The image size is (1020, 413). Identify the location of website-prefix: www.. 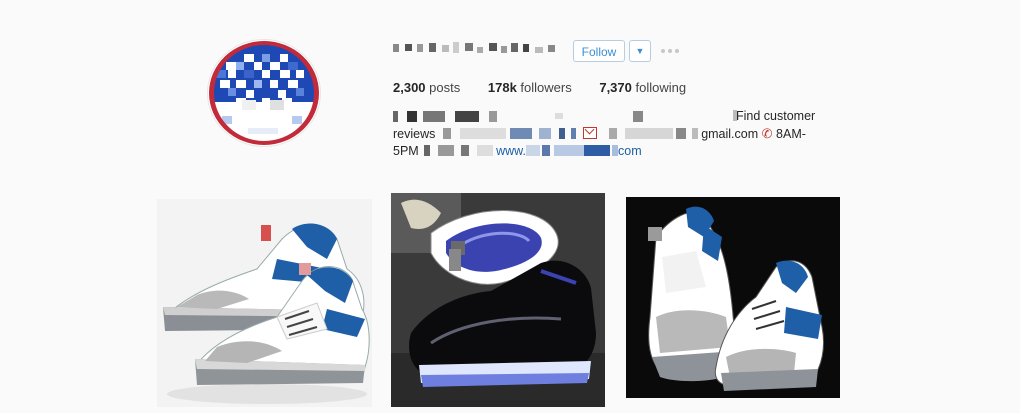
(511, 151).